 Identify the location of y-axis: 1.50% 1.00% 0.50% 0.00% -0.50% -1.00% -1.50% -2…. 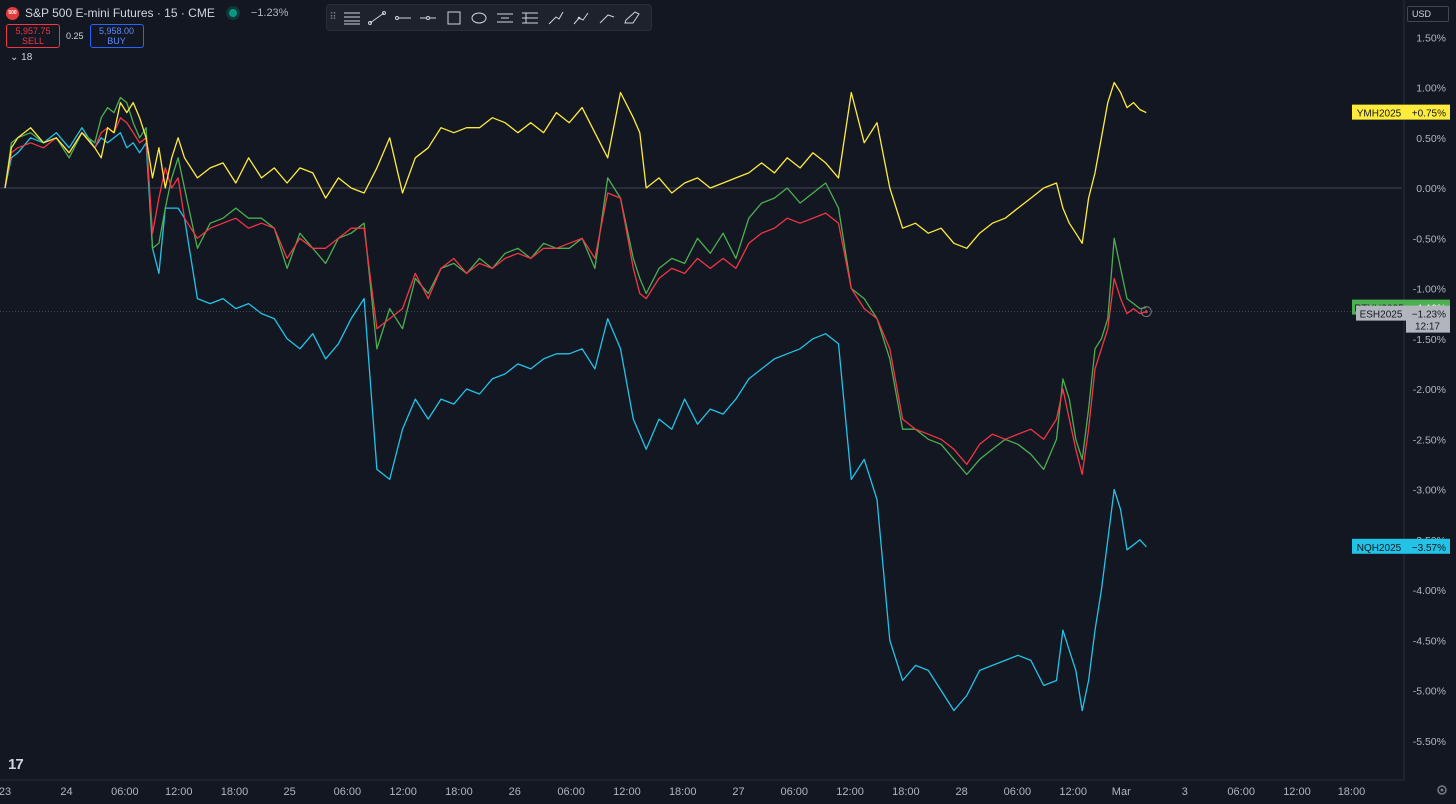
(1429, 390).